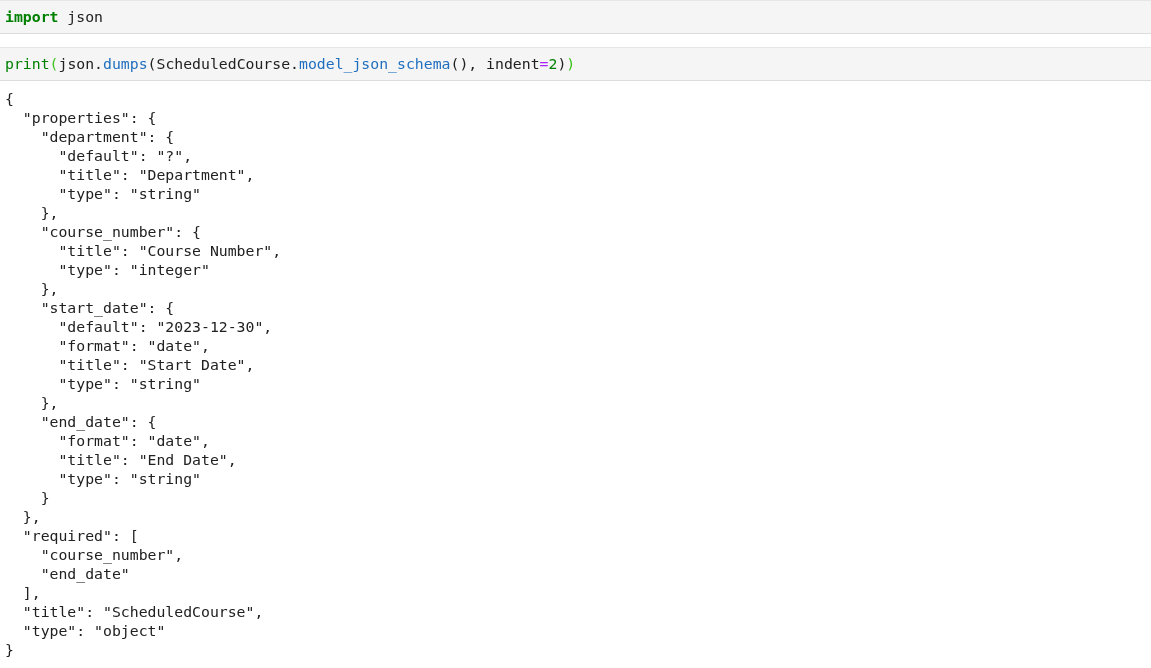 Image resolution: width=1151 pixels, height=668 pixels. What do you see at coordinates (165, 326) in the screenshot?
I see `output-line: "default": "2023-12-30",` at bounding box center [165, 326].